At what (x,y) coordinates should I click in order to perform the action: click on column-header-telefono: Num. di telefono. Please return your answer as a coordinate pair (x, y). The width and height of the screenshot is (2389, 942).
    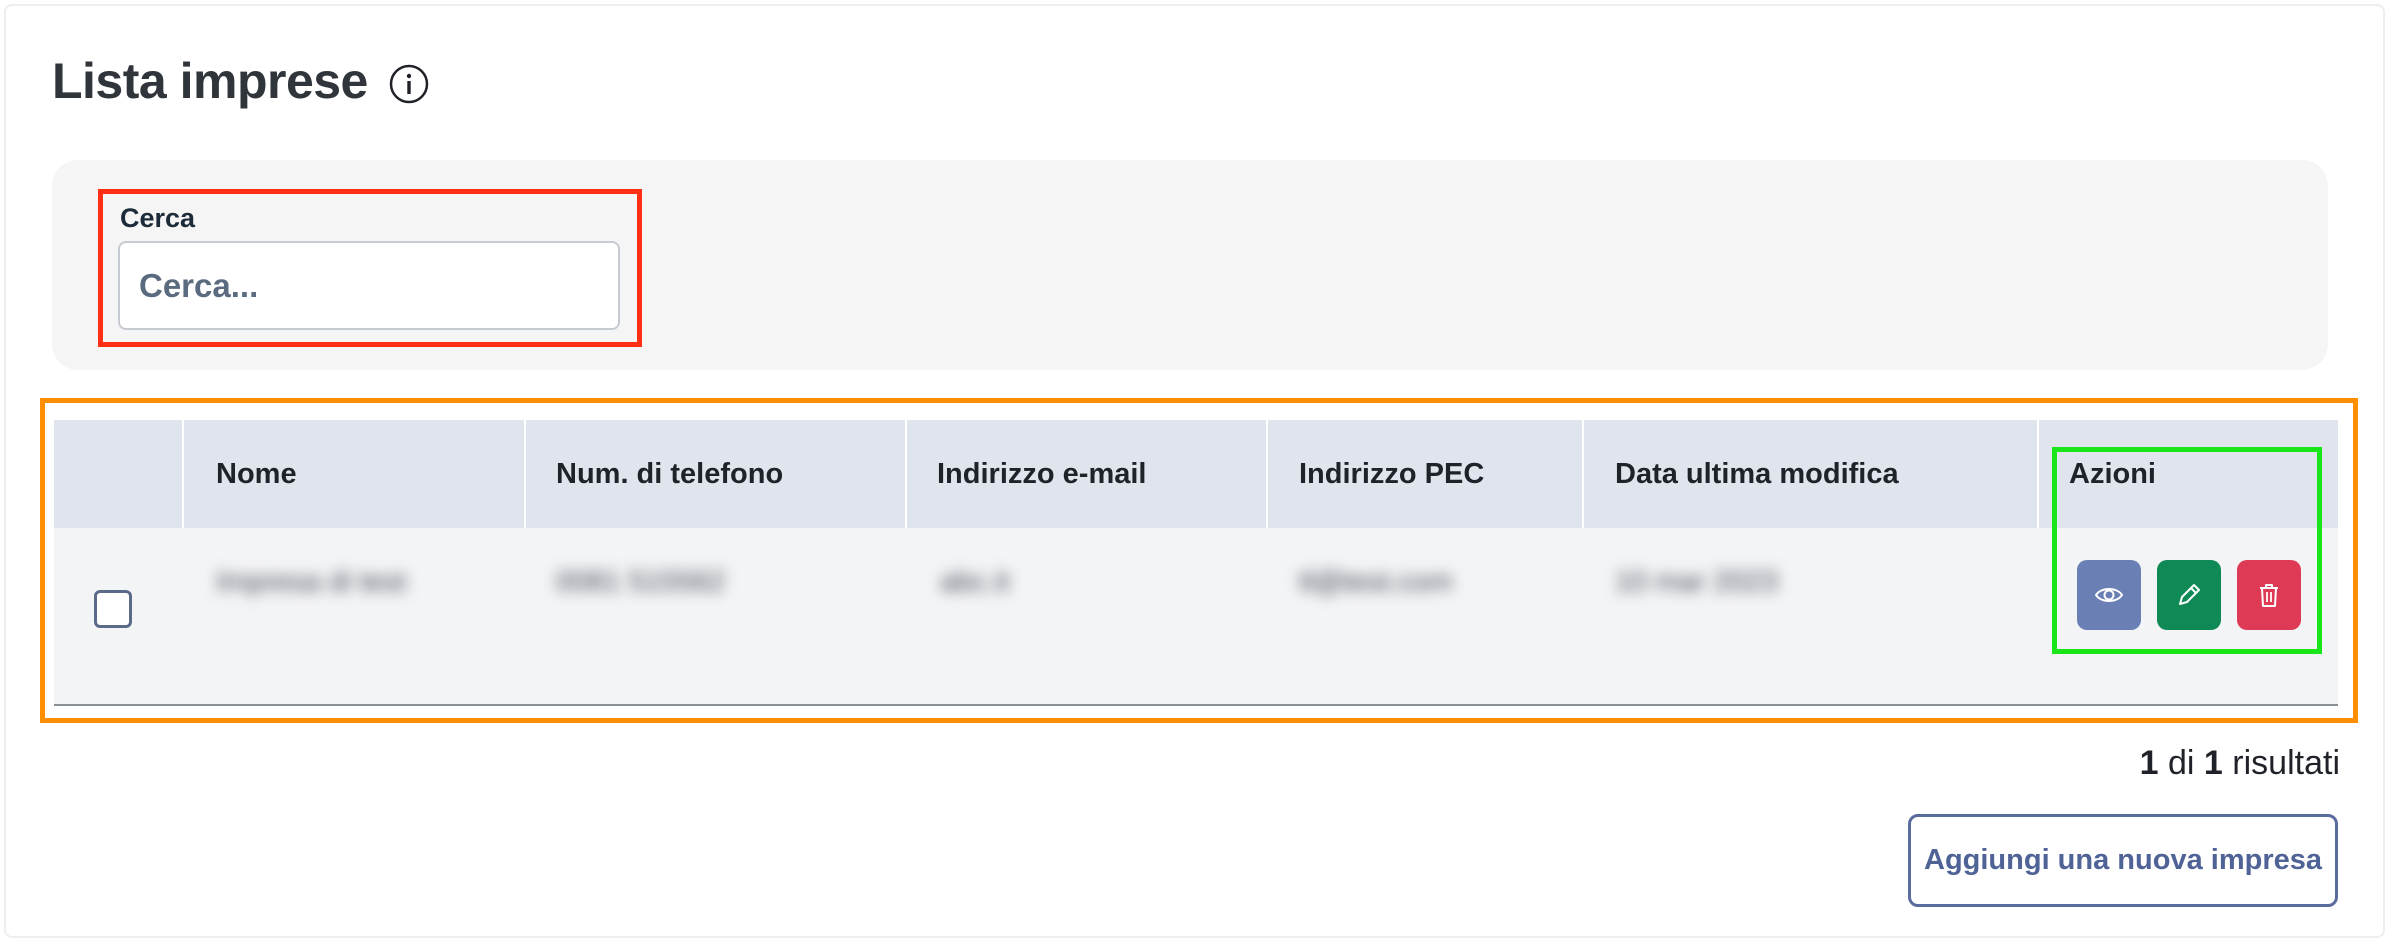
    Looking at the image, I should click on (669, 474).